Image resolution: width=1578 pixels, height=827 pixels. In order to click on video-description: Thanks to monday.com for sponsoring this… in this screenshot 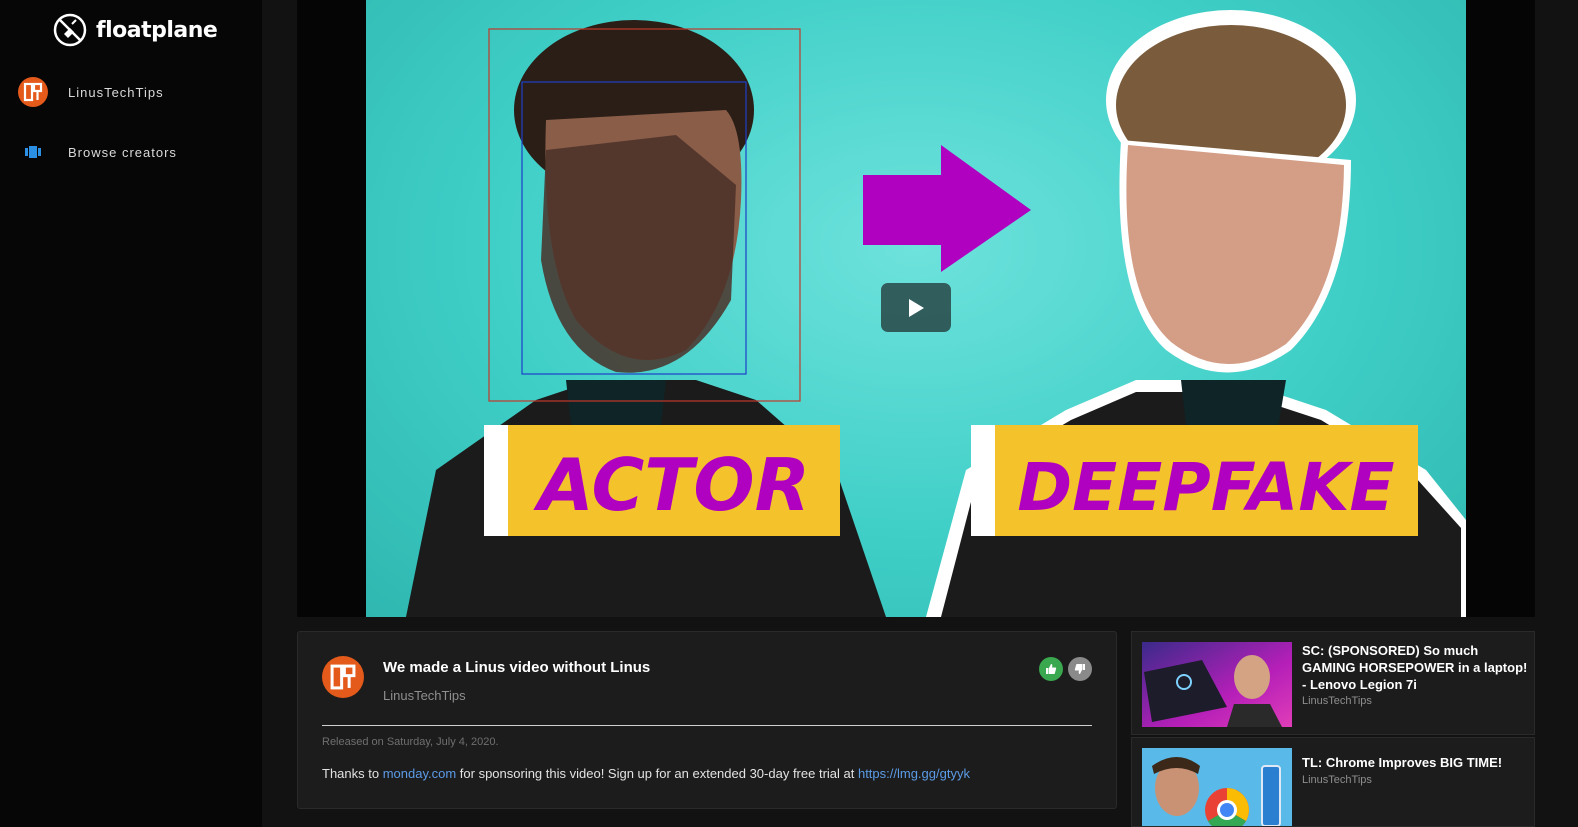, I will do `click(646, 773)`.